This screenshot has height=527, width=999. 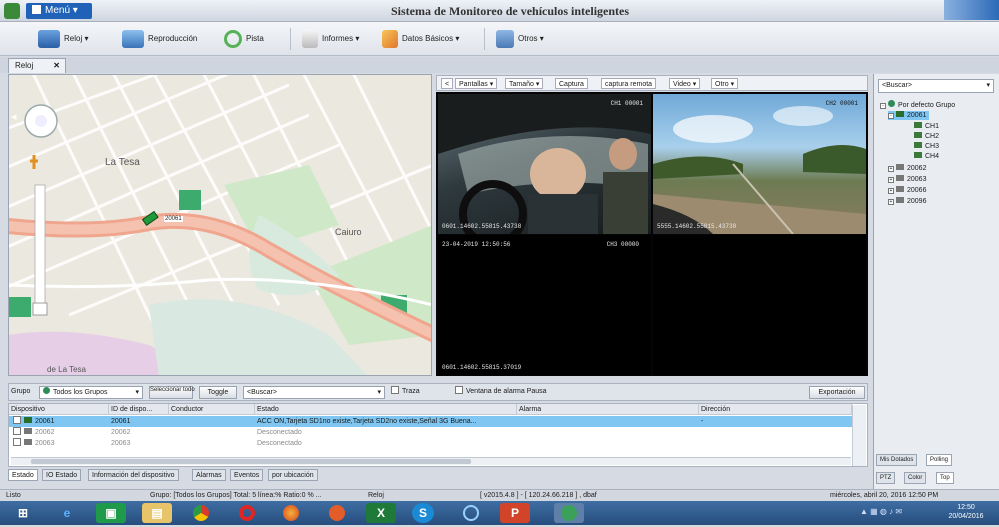 I want to click on opera-icon, so click(x=247, y=513).